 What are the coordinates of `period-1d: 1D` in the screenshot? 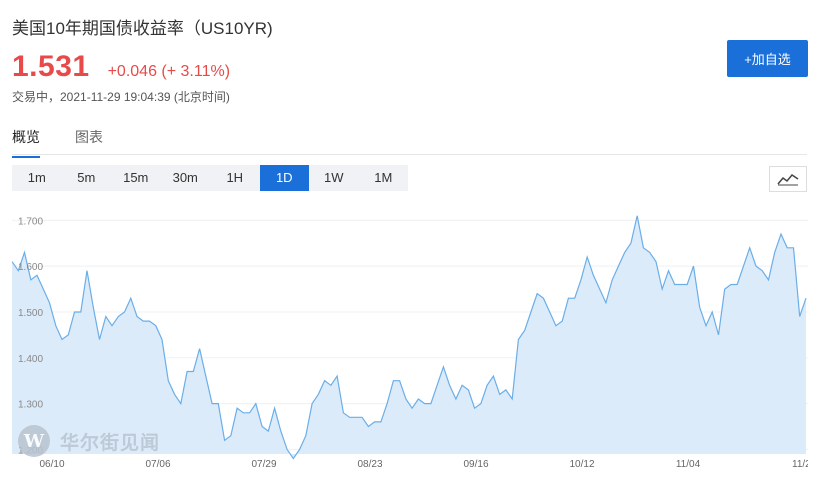 It's located at (284, 178).